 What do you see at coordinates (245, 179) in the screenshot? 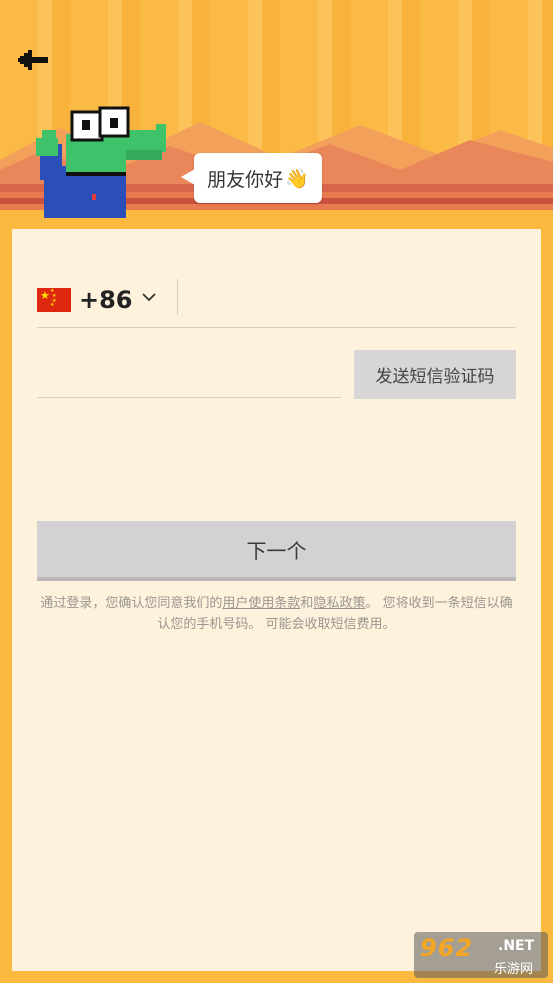
I see `greeting-text: 朋友你好` at bounding box center [245, 179].